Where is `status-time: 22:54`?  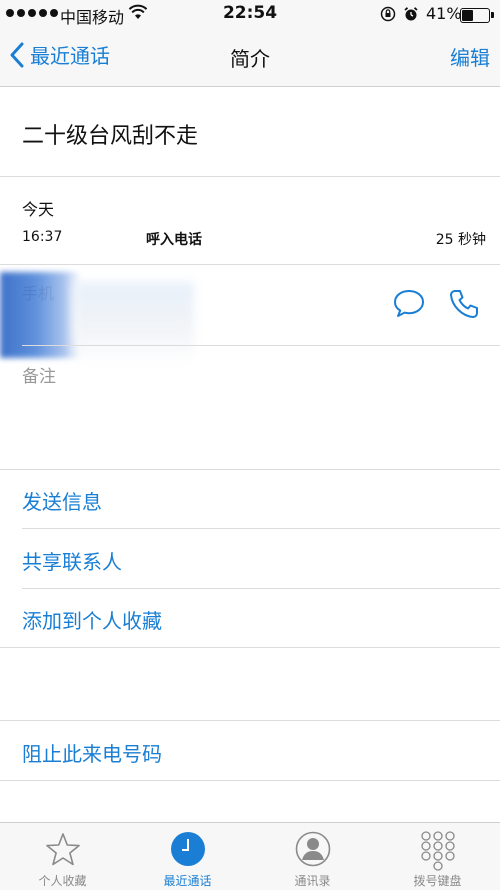
status-time: 22:54 is located at coordinates (250, 13).